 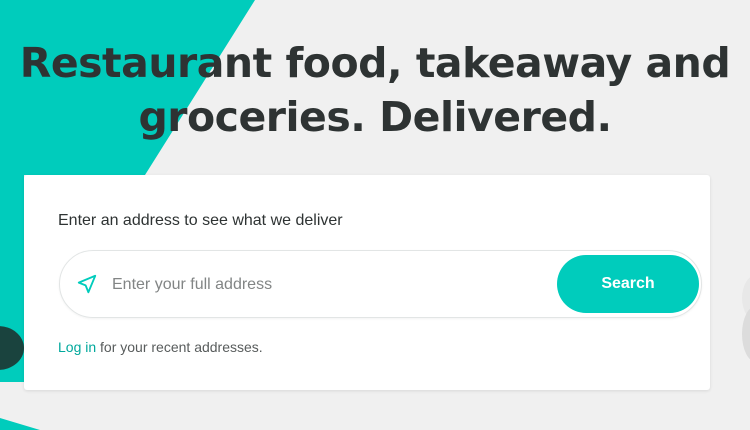 I want to click on address-input, so click(x=322, y=285).